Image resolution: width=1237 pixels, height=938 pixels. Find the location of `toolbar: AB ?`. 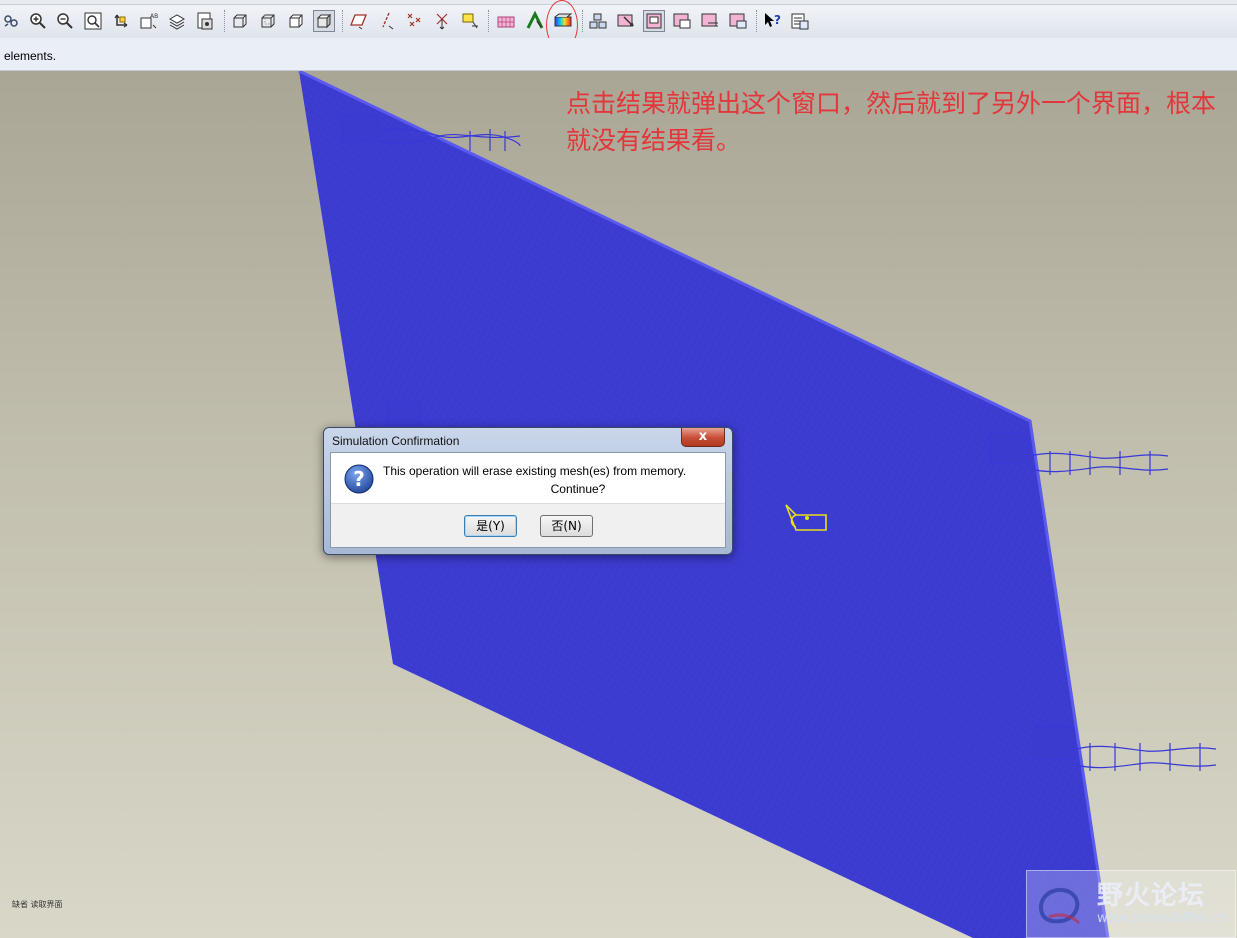

toolbar: AB ? is located at coordinates (618, 25).